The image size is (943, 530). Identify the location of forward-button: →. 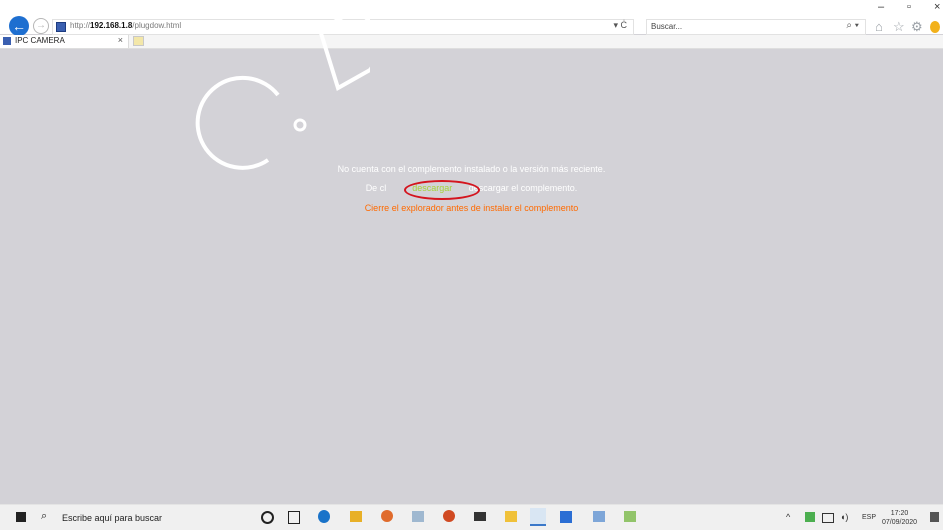
(41, 26).